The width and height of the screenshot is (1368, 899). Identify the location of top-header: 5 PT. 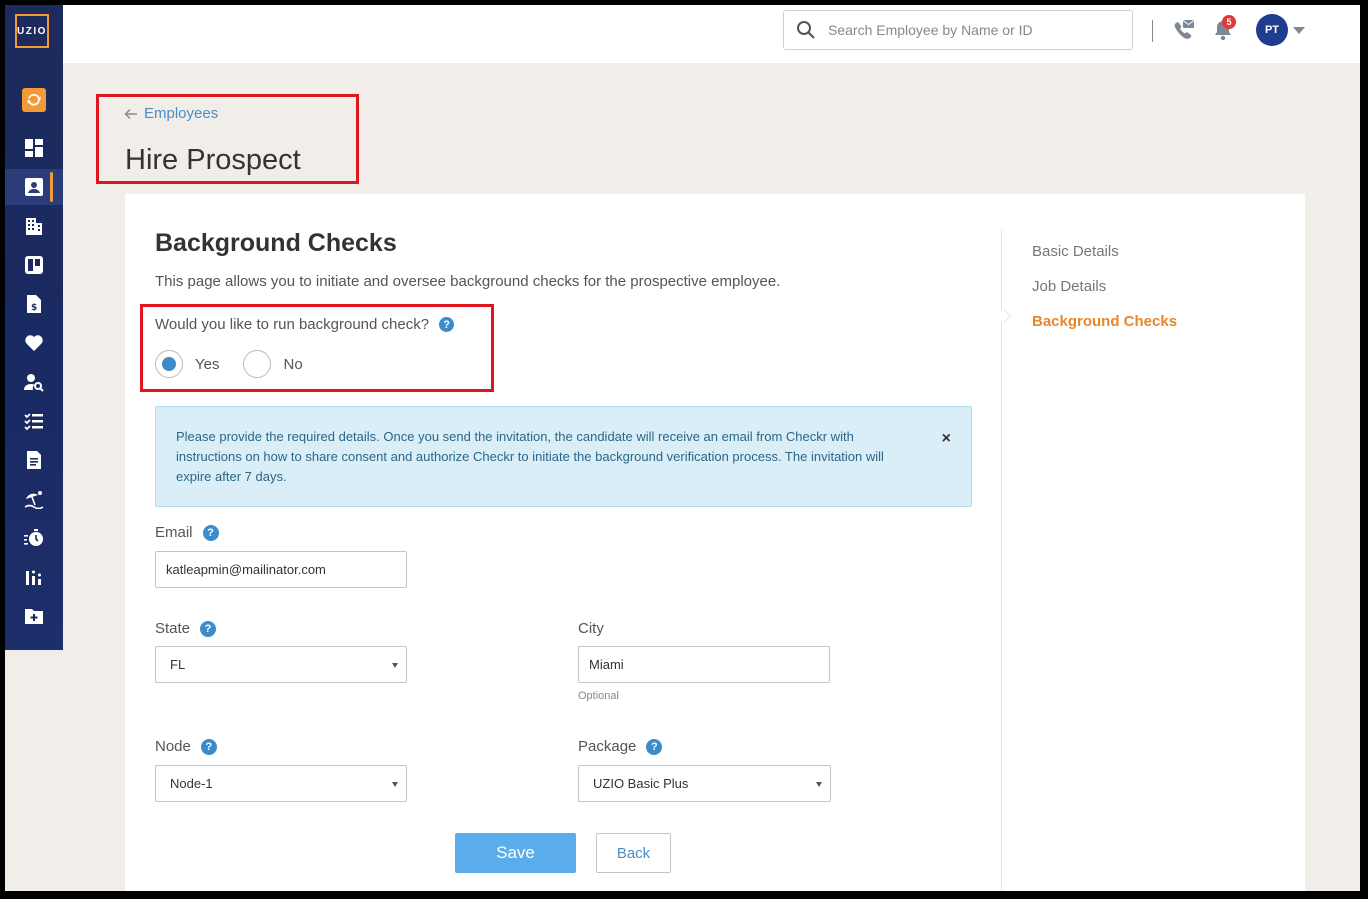
(711, 34).